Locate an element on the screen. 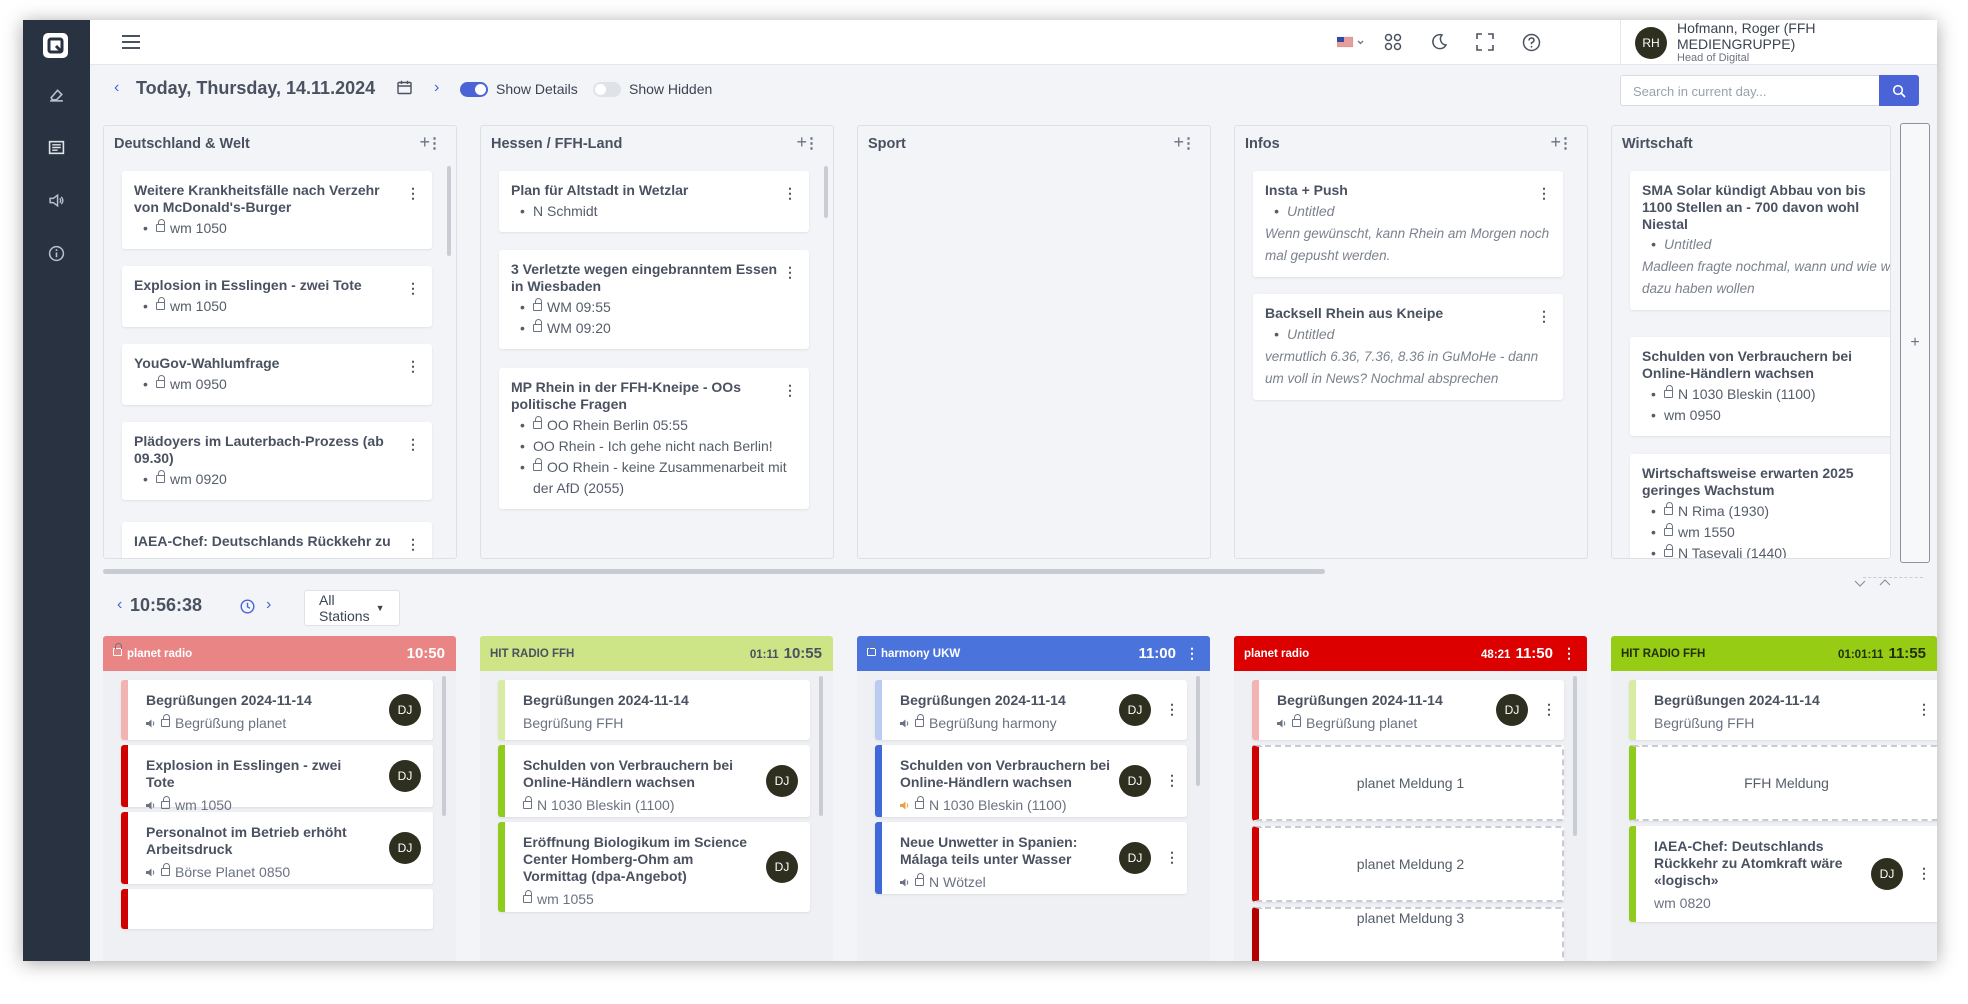 The height and width of the screenshot is (1004, 1968). horizontal-scrollbar is located at coordinates (714, 571).